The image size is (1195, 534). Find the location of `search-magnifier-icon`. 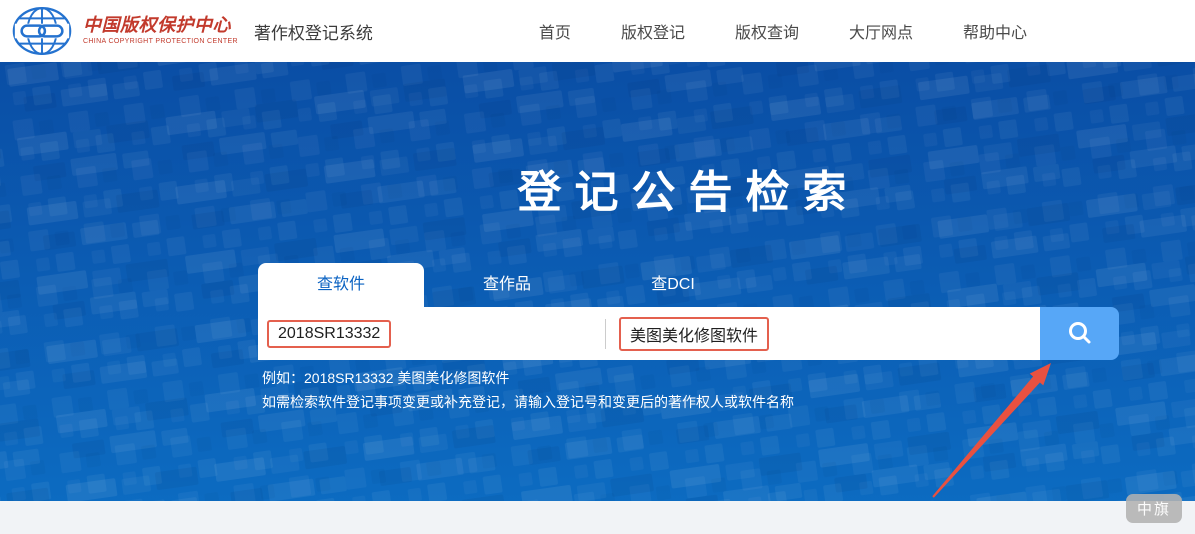

search-magnifier-icon is located at coordinates (1079, 333).